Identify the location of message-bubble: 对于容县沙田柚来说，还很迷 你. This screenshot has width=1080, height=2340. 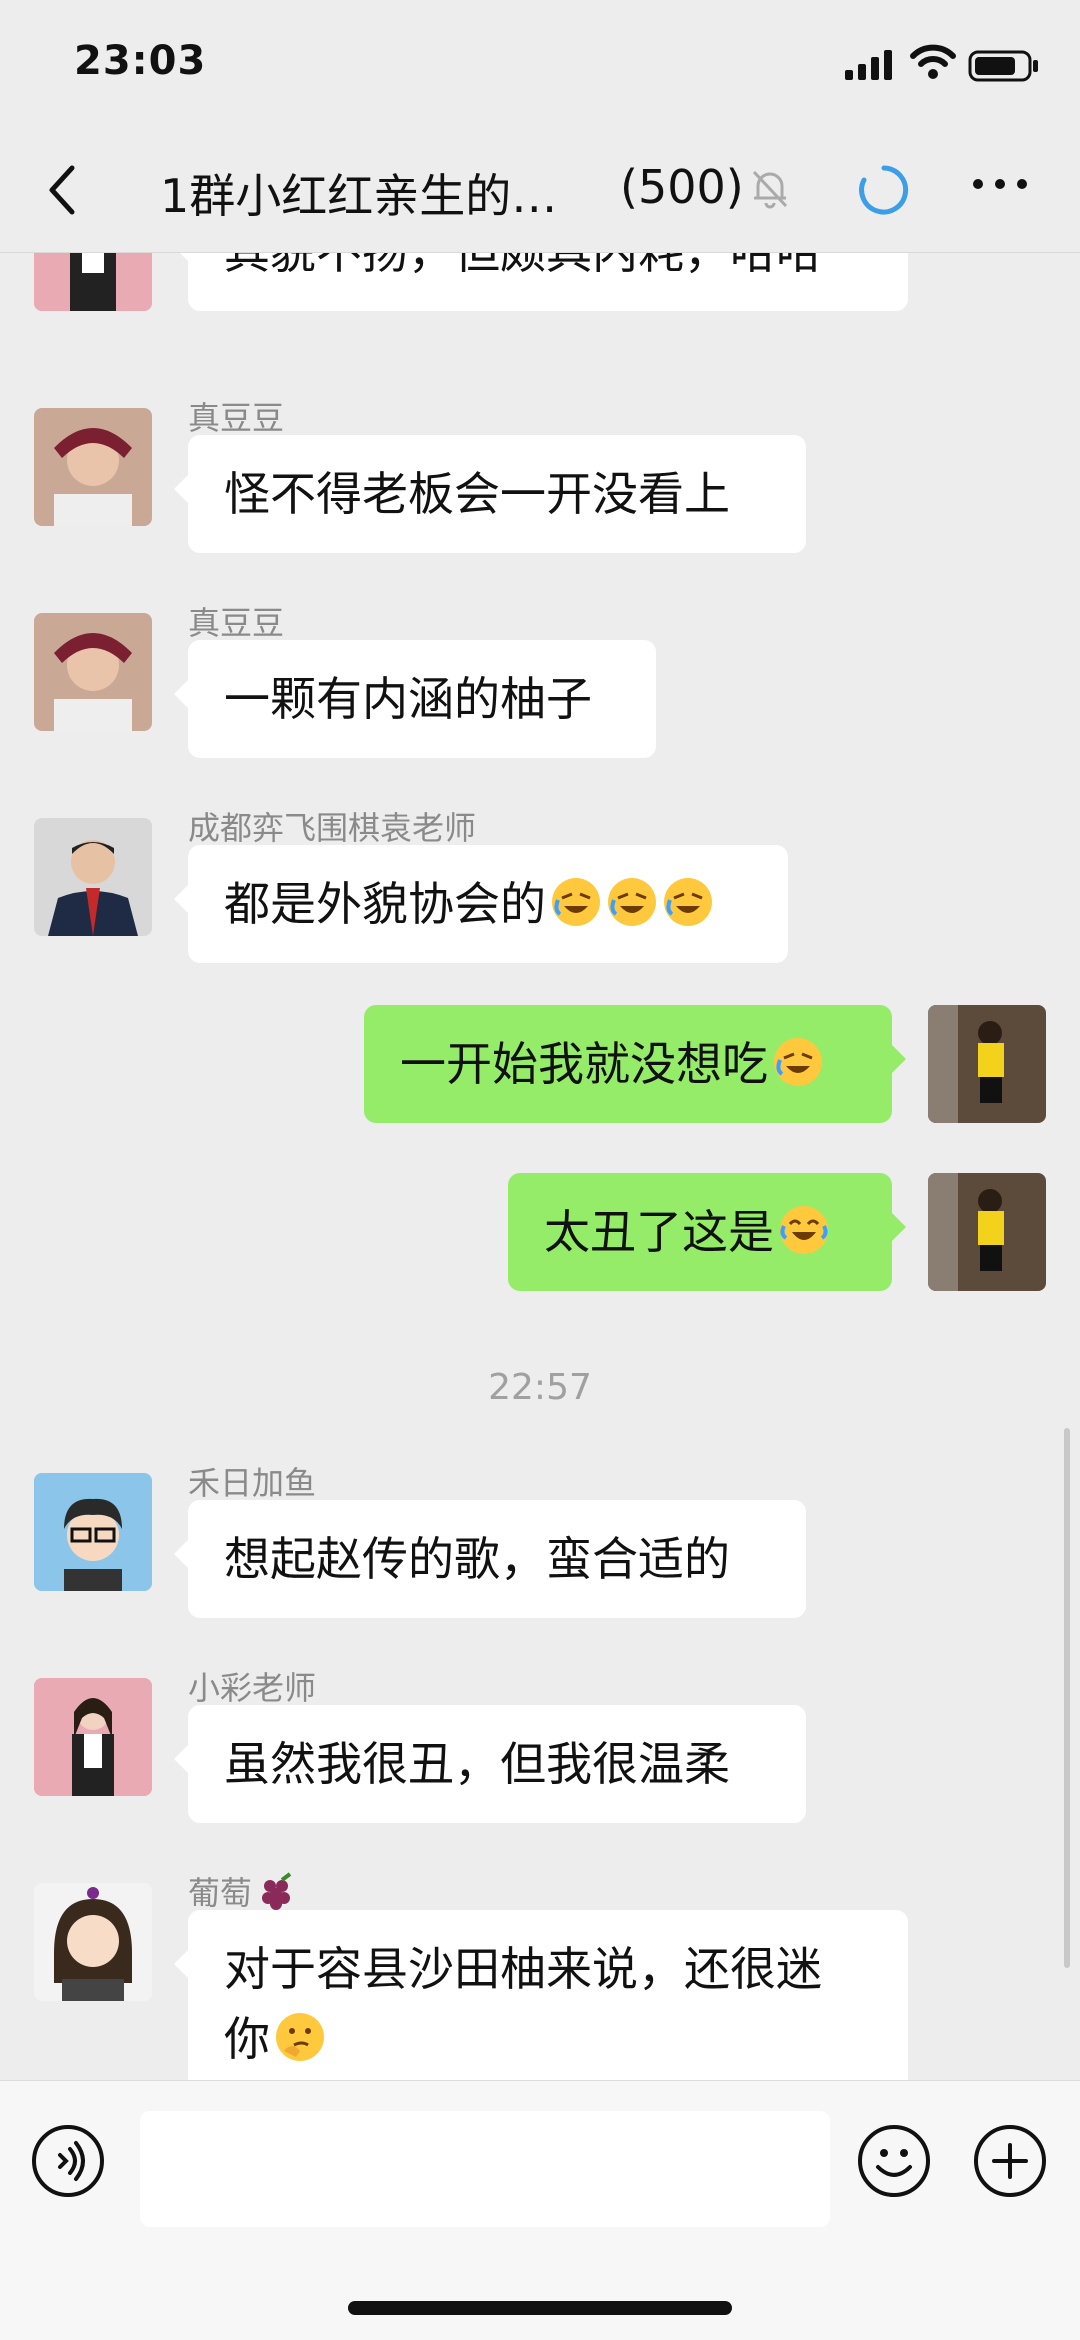
(541, 1995).